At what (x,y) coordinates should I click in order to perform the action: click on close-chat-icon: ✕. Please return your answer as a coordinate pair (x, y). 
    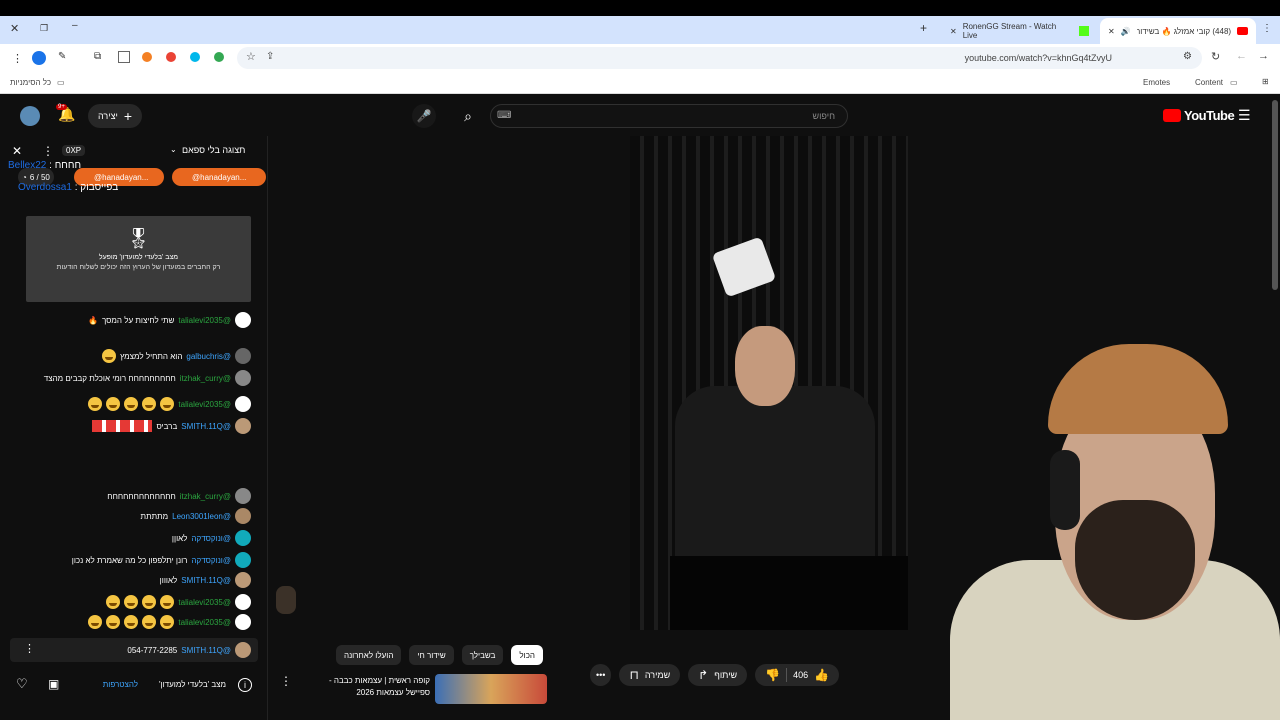
    Looking at the image, I should click on (17, 151).